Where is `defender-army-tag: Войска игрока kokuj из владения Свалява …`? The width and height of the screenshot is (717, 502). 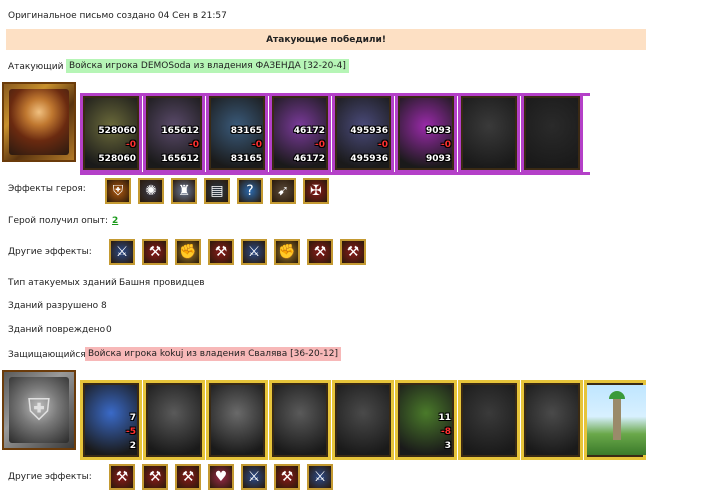
defender-army-tag: Войска игрока kokuj из владения Свалява … is located at coordinates (213, 354).